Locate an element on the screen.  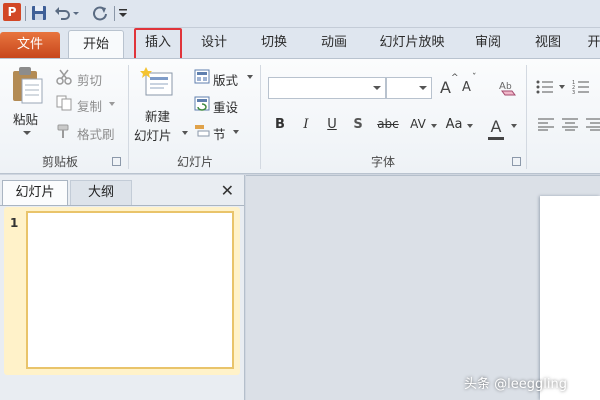
tab-partial: 开 is located at coordinates (592, 43).